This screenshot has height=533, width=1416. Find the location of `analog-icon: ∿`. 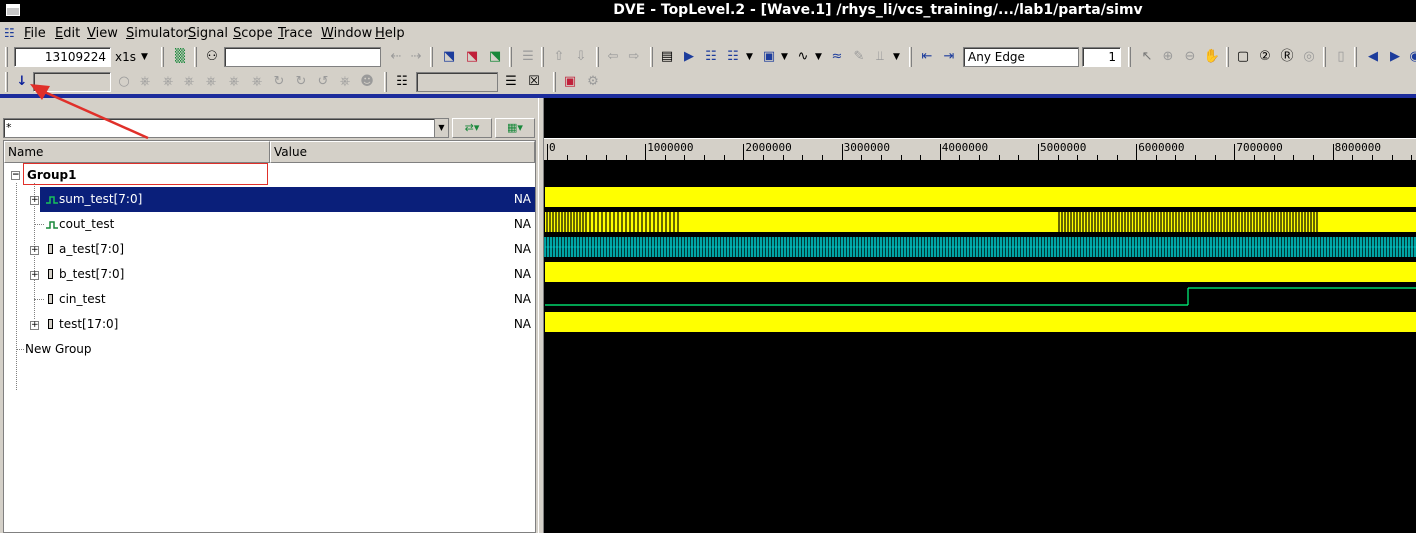

analog-icon: ∿ is located at coordinates (803, 57).